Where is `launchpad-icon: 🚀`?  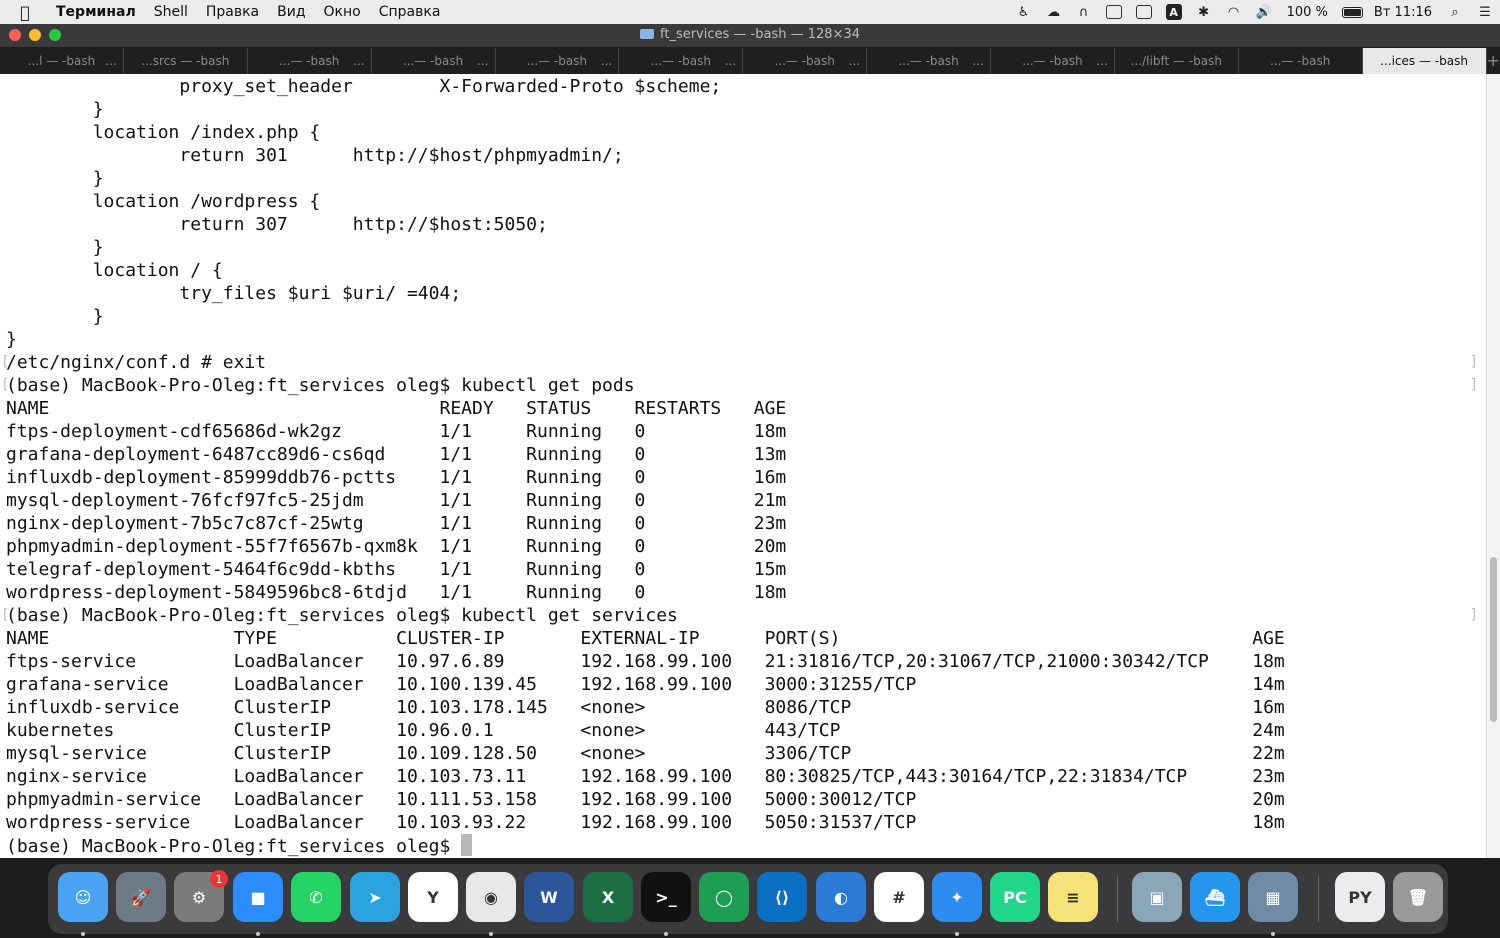
launchpad-icon: 🚀 is located at coordinates (141, 897).